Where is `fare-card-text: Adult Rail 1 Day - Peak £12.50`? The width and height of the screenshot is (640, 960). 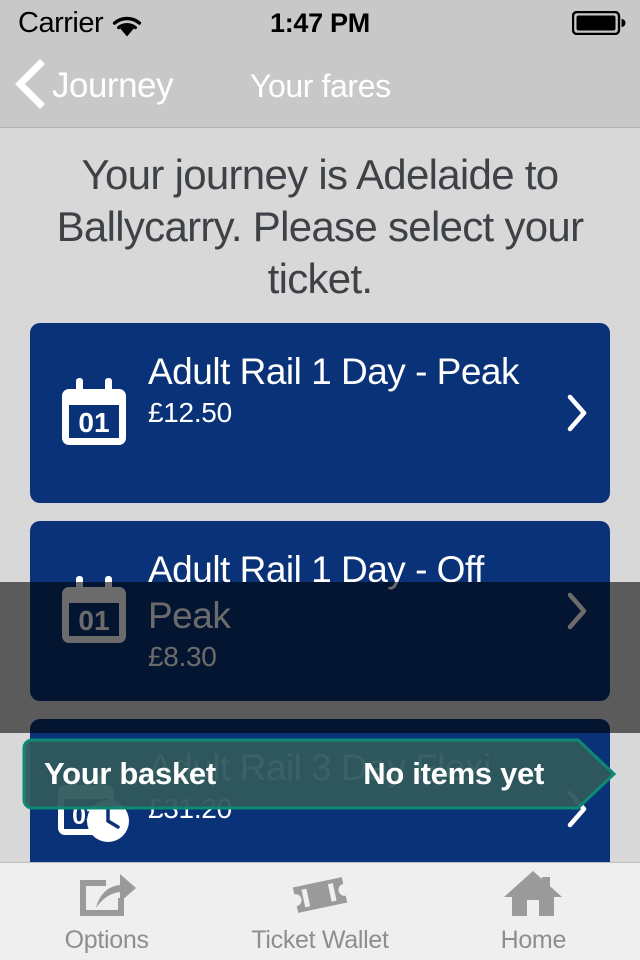 fare-card-text: Adult Rail 1 Day - Peak £12.50 is located at coordinates (339, 389).